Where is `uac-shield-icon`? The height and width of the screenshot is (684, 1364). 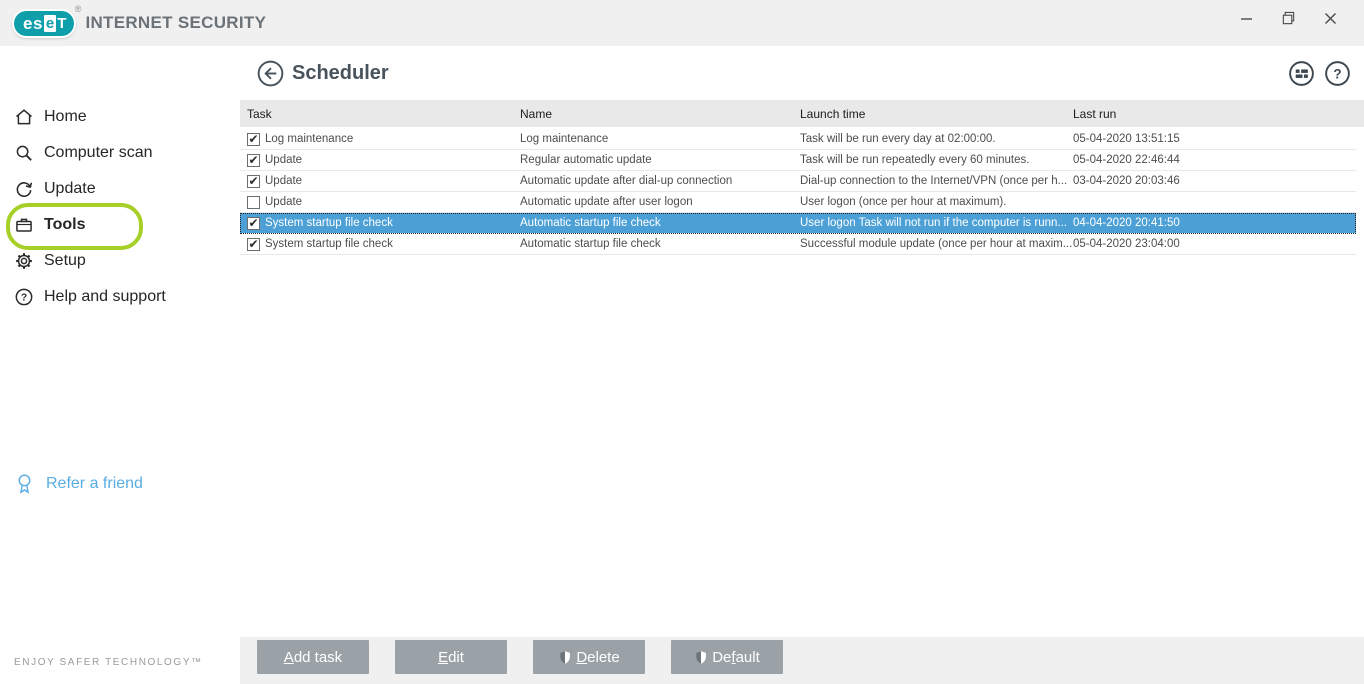
uac-shield-icon is located at coordinates (565, 657).